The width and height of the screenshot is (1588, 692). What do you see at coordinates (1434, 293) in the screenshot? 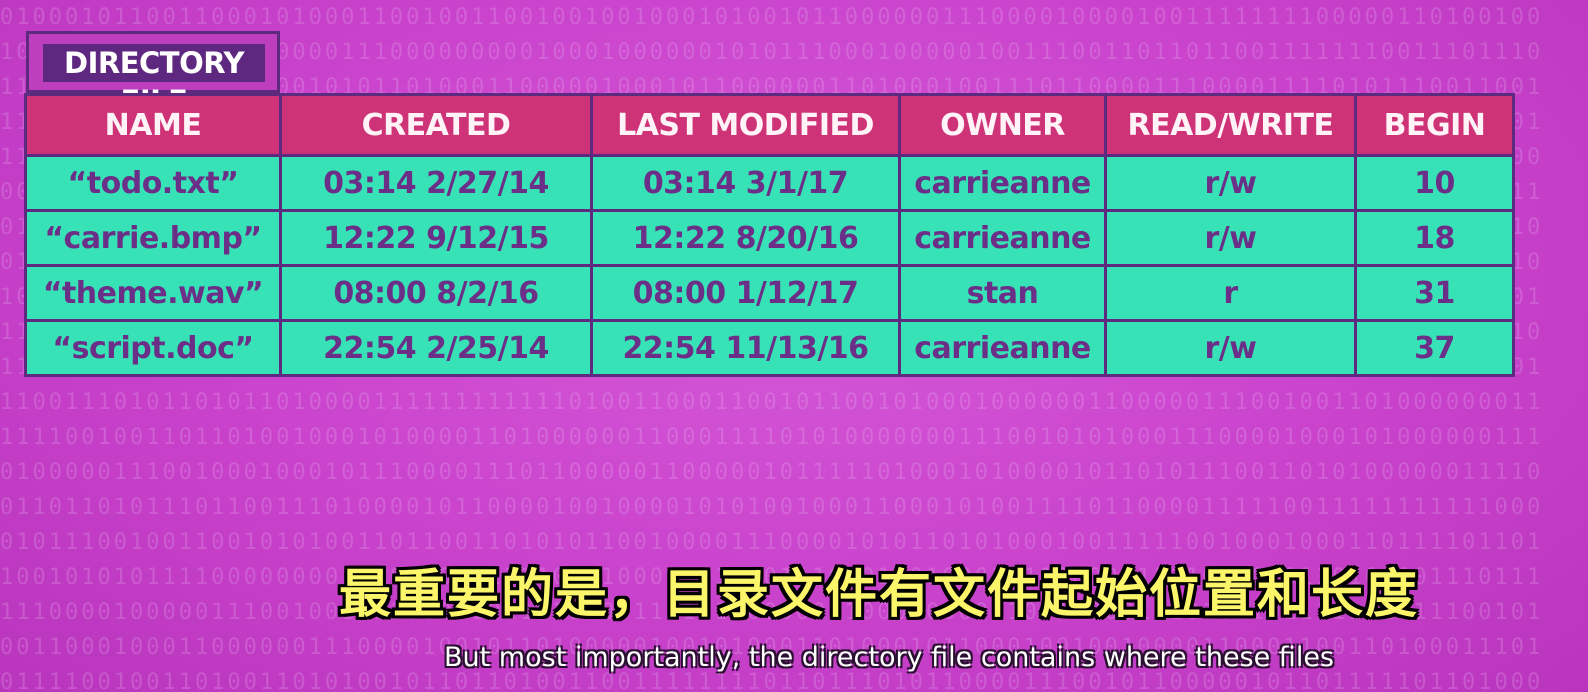
I see `cell-begin: 31` at bounding box center [1434, 293].